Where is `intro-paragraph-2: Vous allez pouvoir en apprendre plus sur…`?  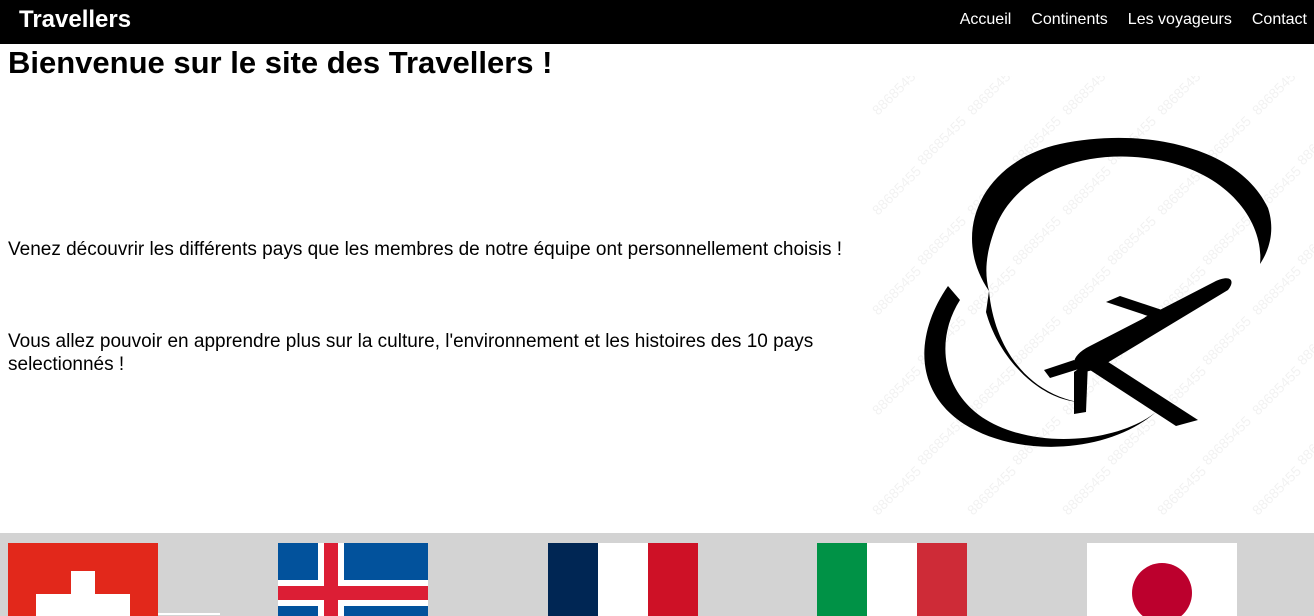
intro-paragraph-2: Vous allez pouvoir en apprendre plus sur… is located at coordinates (411, 353).